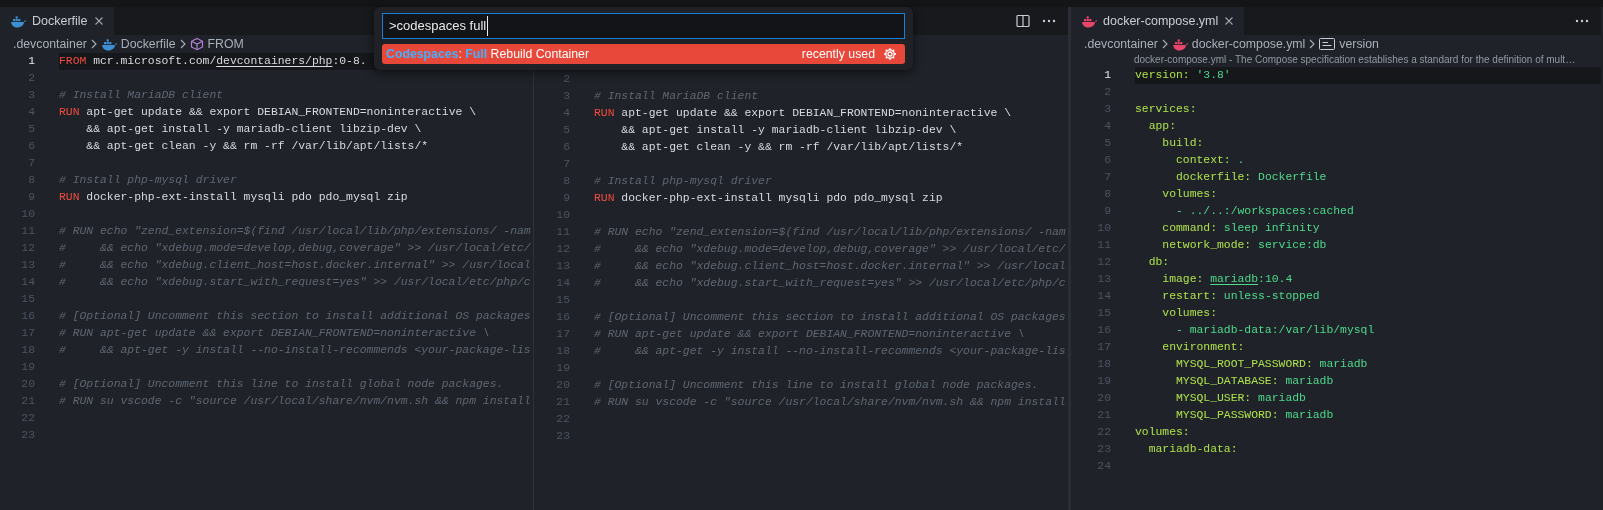 The image size is (1603, 510). What do you see at coordinates (1183, 143) in the screenshot?
I see `code-line: build:` at bounding box center [1183, 143].